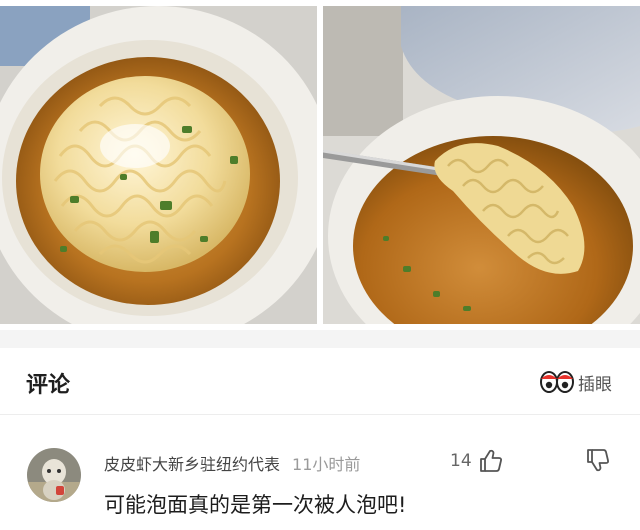 The width and height of the screenshot is (640, 530). I want to click on like-count: 14, so click(461, 461).